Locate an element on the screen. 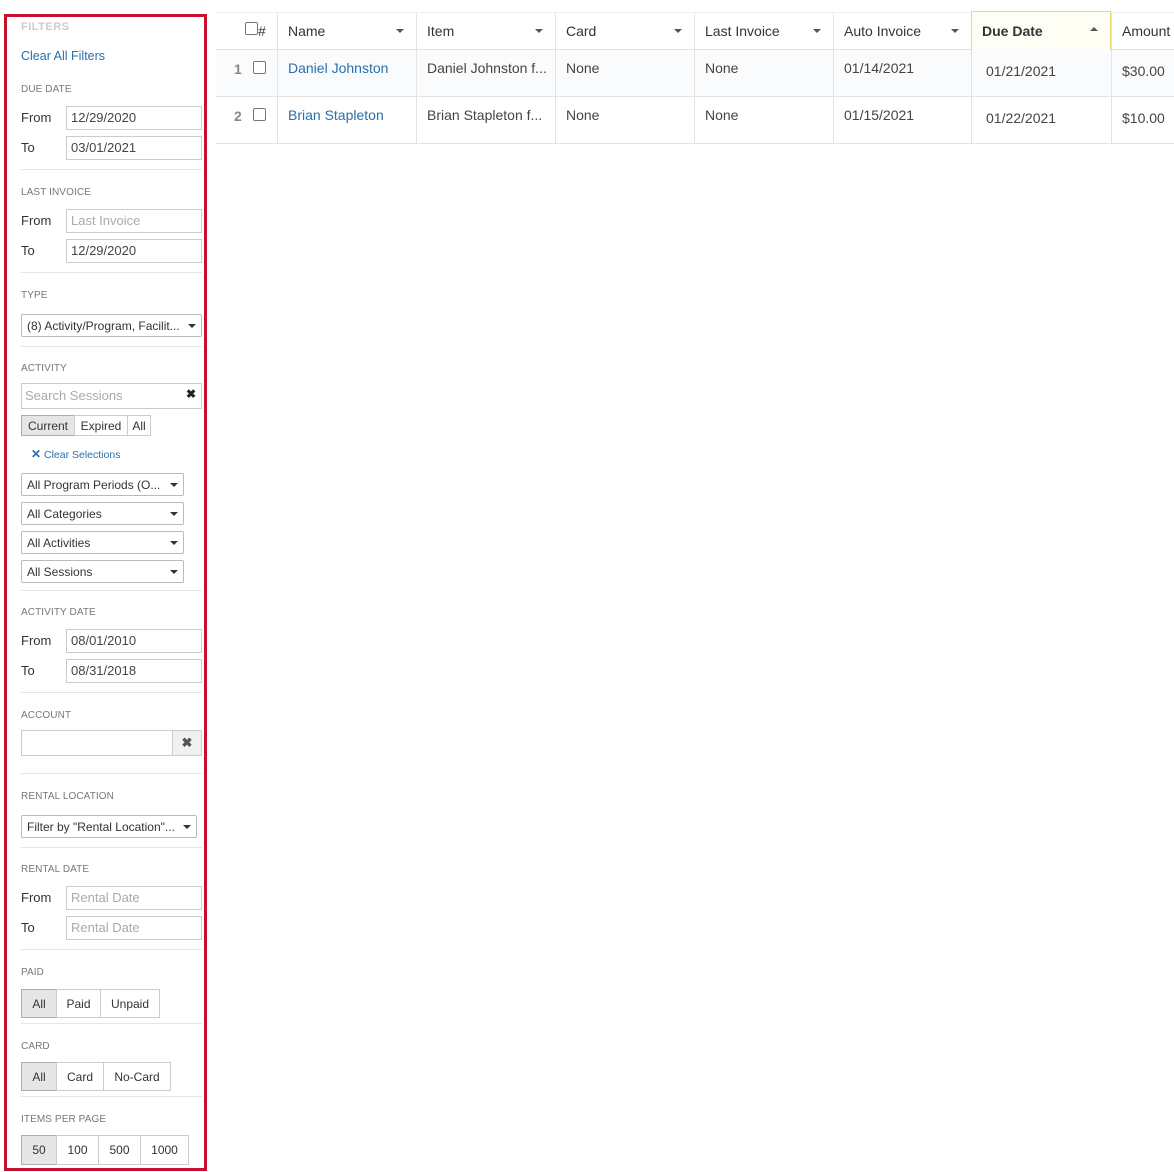 The image size is (1174, 1172). due-date-from-label: From is located at coordinates (36, 117).